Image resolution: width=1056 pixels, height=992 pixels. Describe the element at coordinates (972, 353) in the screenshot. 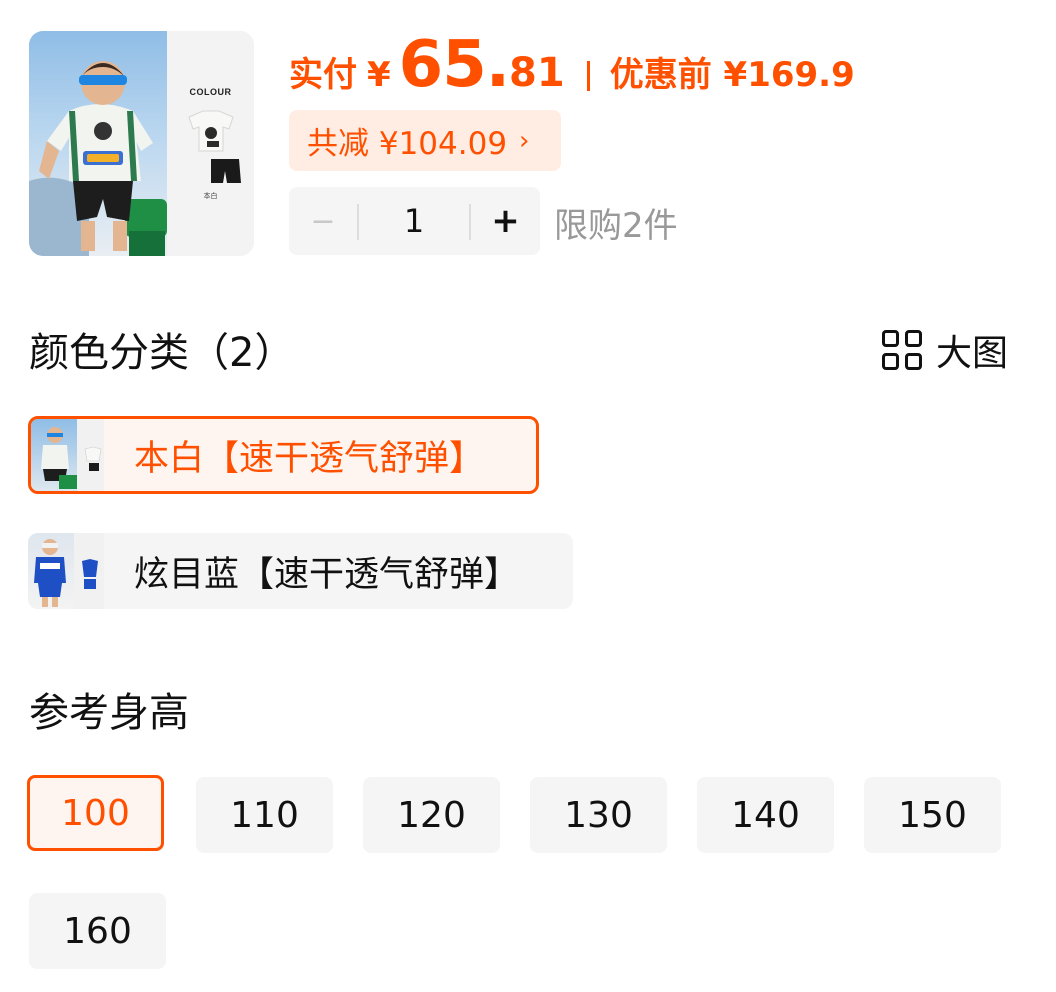

I see `big-view-label: 大图` at that location.